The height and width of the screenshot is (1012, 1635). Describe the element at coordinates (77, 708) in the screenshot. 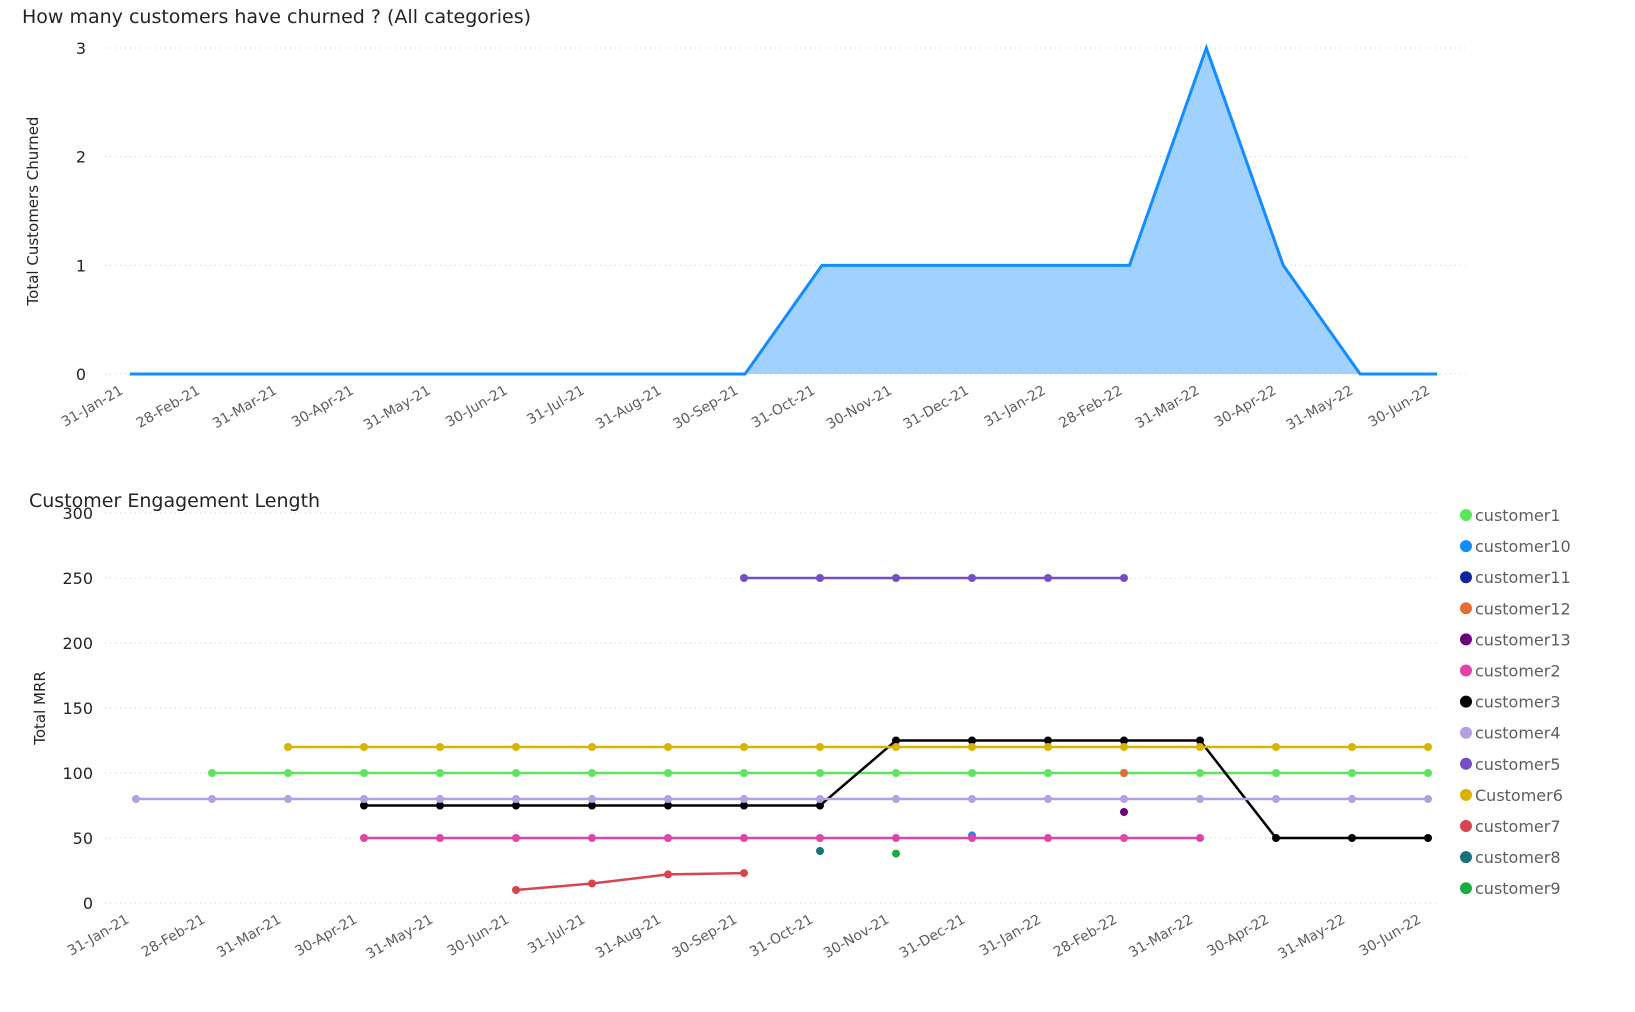

I see `y-tick-label: 150` at that location.